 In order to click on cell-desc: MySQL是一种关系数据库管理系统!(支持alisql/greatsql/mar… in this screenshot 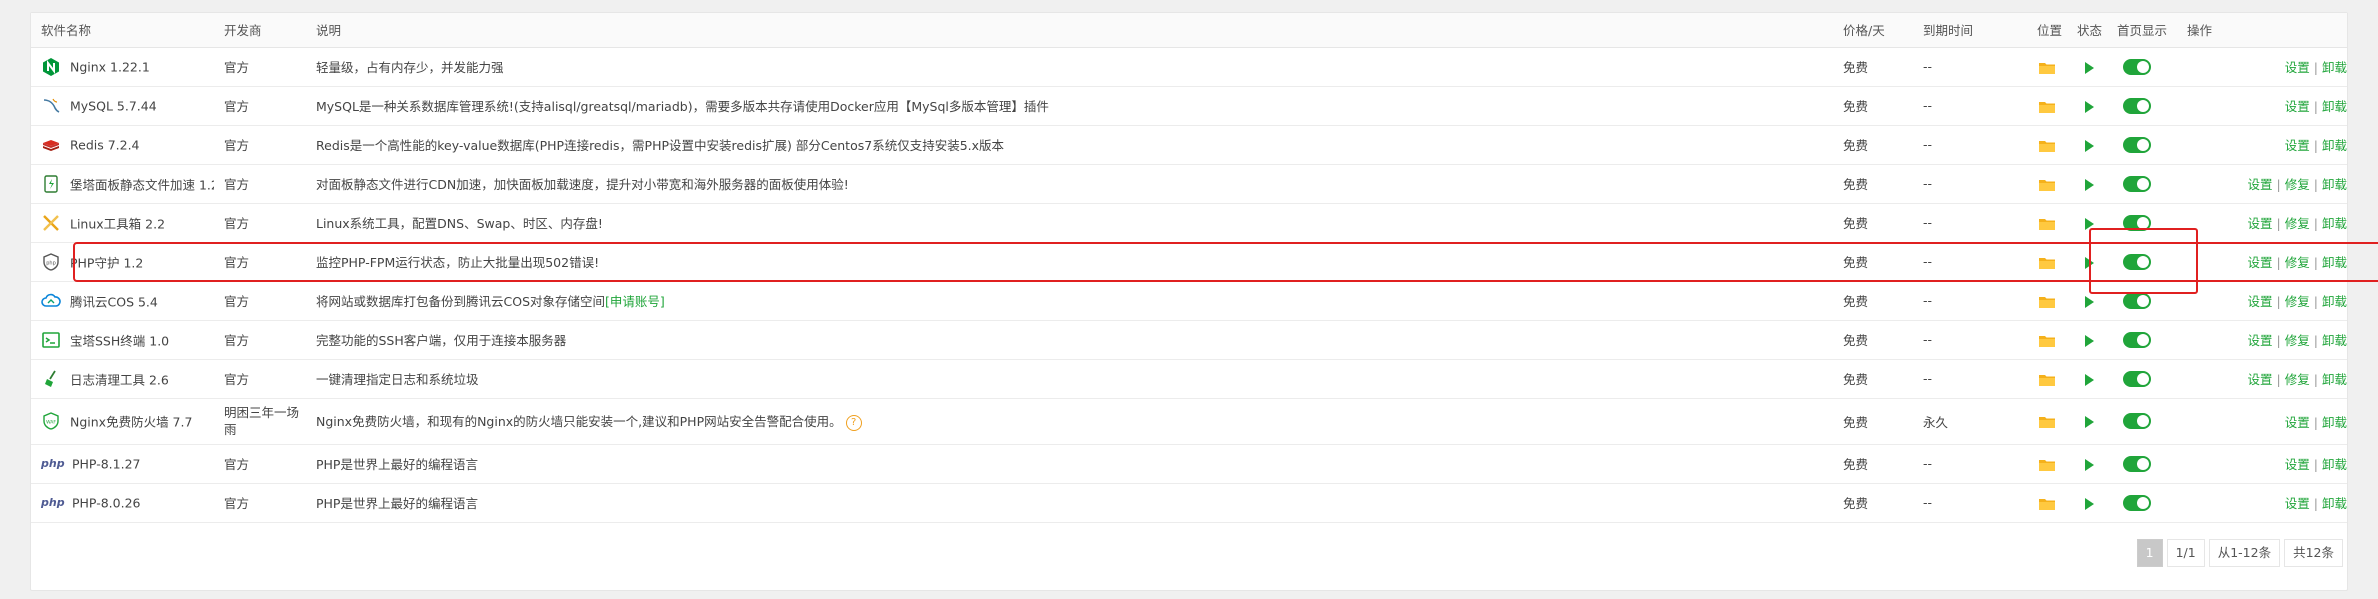, I will do `click(1069, 106)`.